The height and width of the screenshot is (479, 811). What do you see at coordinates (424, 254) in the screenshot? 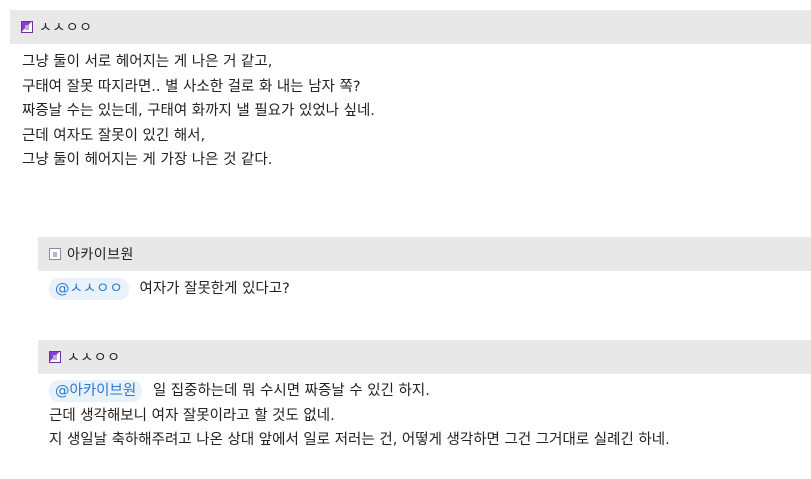
I see `reply-header: 아카이브원` at bounding box center [424, 254].